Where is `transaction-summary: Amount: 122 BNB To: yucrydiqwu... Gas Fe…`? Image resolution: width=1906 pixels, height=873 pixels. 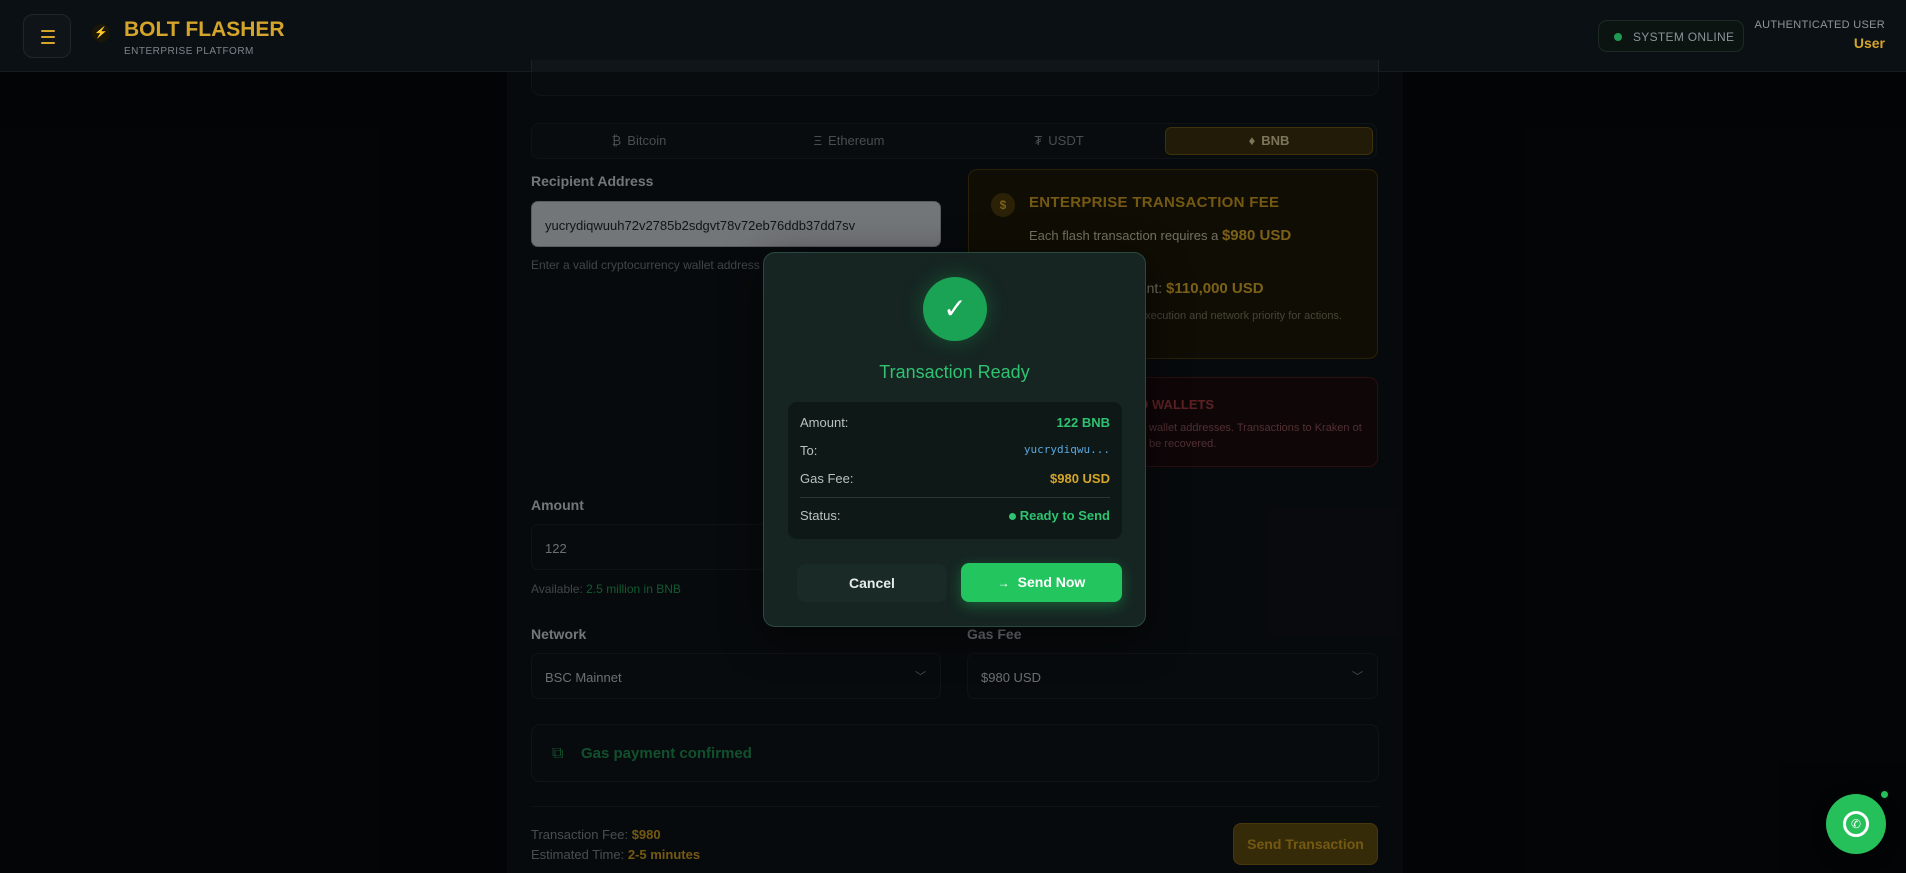
transaction-summary: Amount: 122 BNB To: yucrydiqwu... Gas Fe… is located at coordinates (955, 470).